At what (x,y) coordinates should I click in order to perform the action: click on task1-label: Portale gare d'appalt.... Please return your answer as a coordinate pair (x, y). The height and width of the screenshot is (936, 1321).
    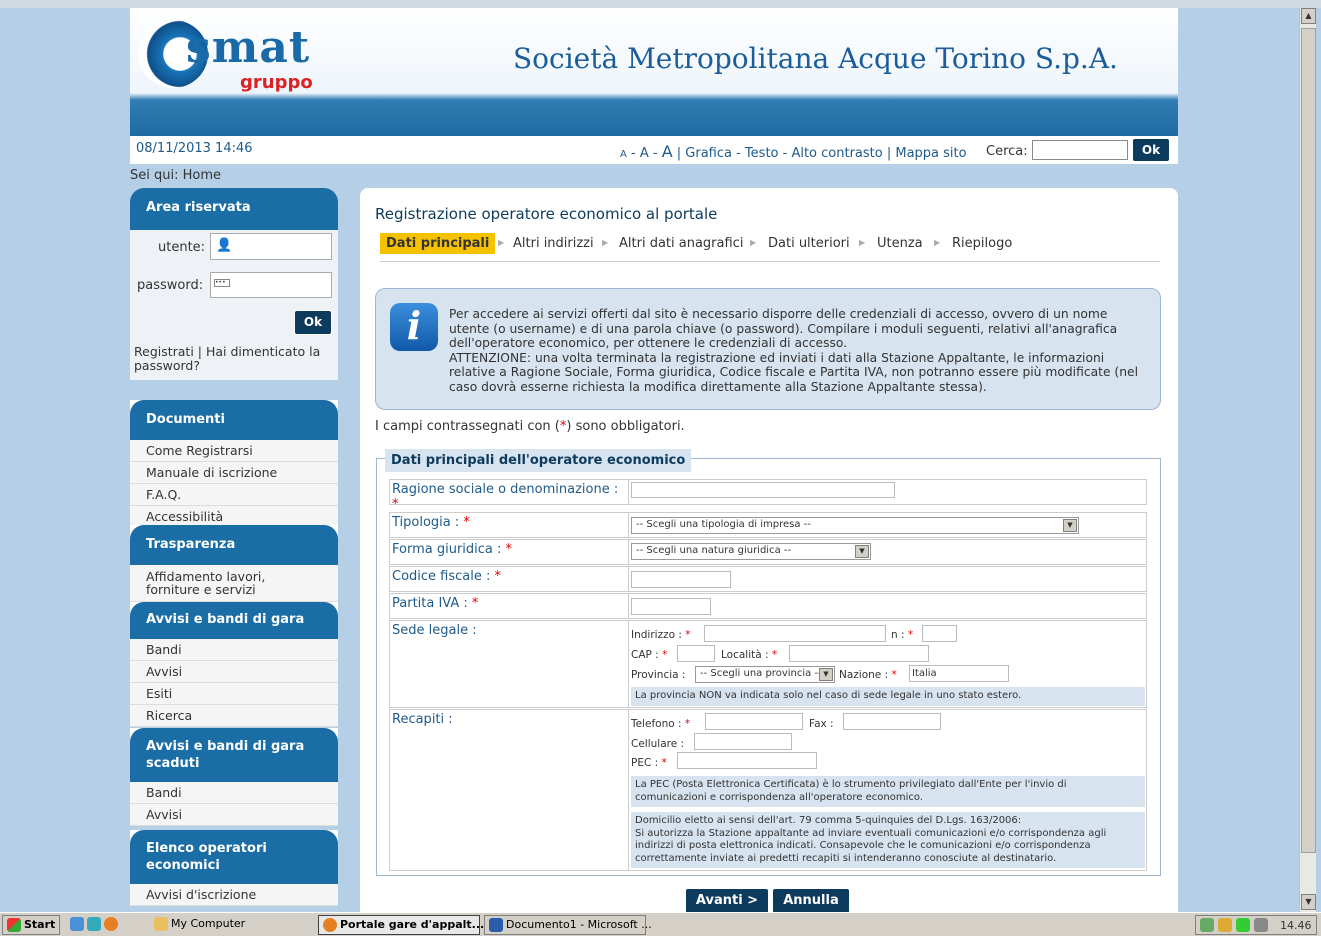
    Looking at the image, I should click on (412, 924).